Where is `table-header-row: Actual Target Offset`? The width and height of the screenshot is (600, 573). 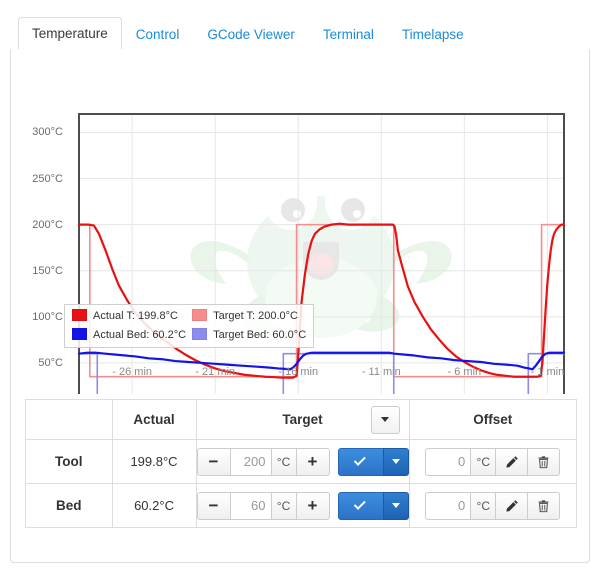 table-header-row: Actual Target Offset is located at coordinates (301, 419).